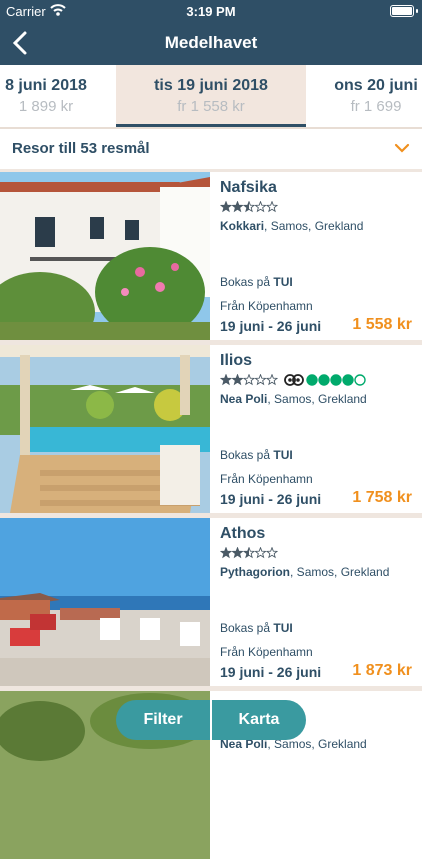  Describe the element at coordinates (382, 497) in the screenshot. I see `price: 1 758 kr` at that location.